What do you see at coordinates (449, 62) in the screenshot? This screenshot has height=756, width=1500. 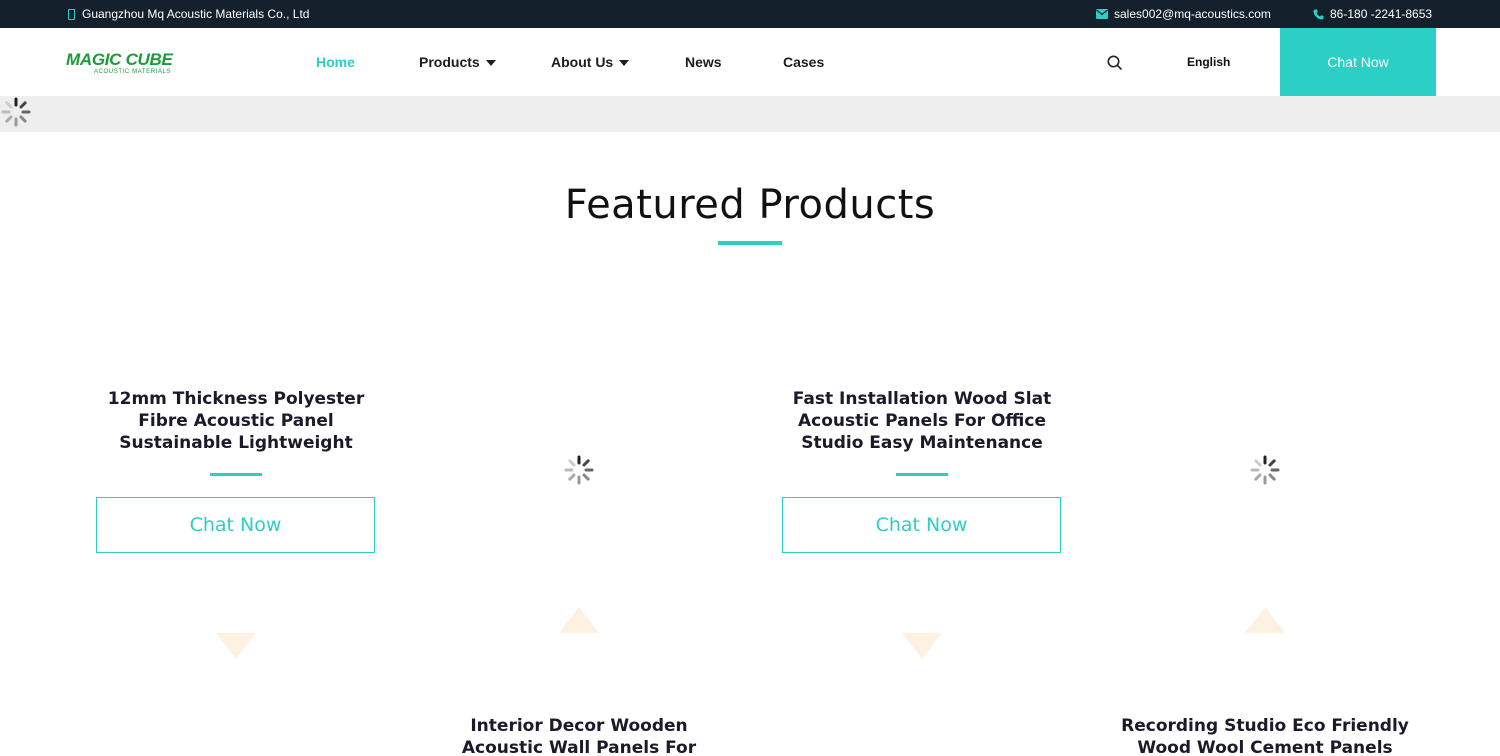 I see `nav-products-label: Products` at bounding box center [449, 62].